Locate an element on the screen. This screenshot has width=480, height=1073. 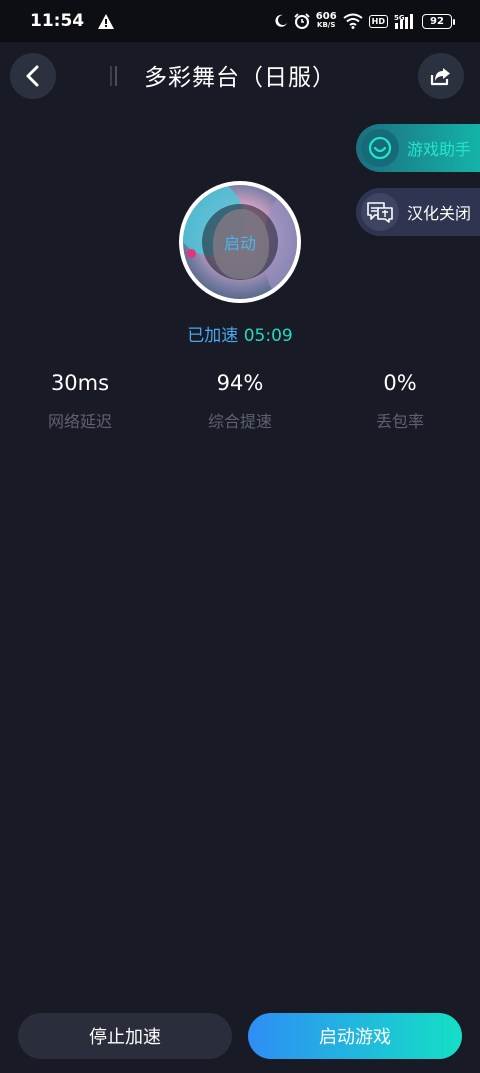
net-speed: 606 KB/S is located at coordinates (326, 21).